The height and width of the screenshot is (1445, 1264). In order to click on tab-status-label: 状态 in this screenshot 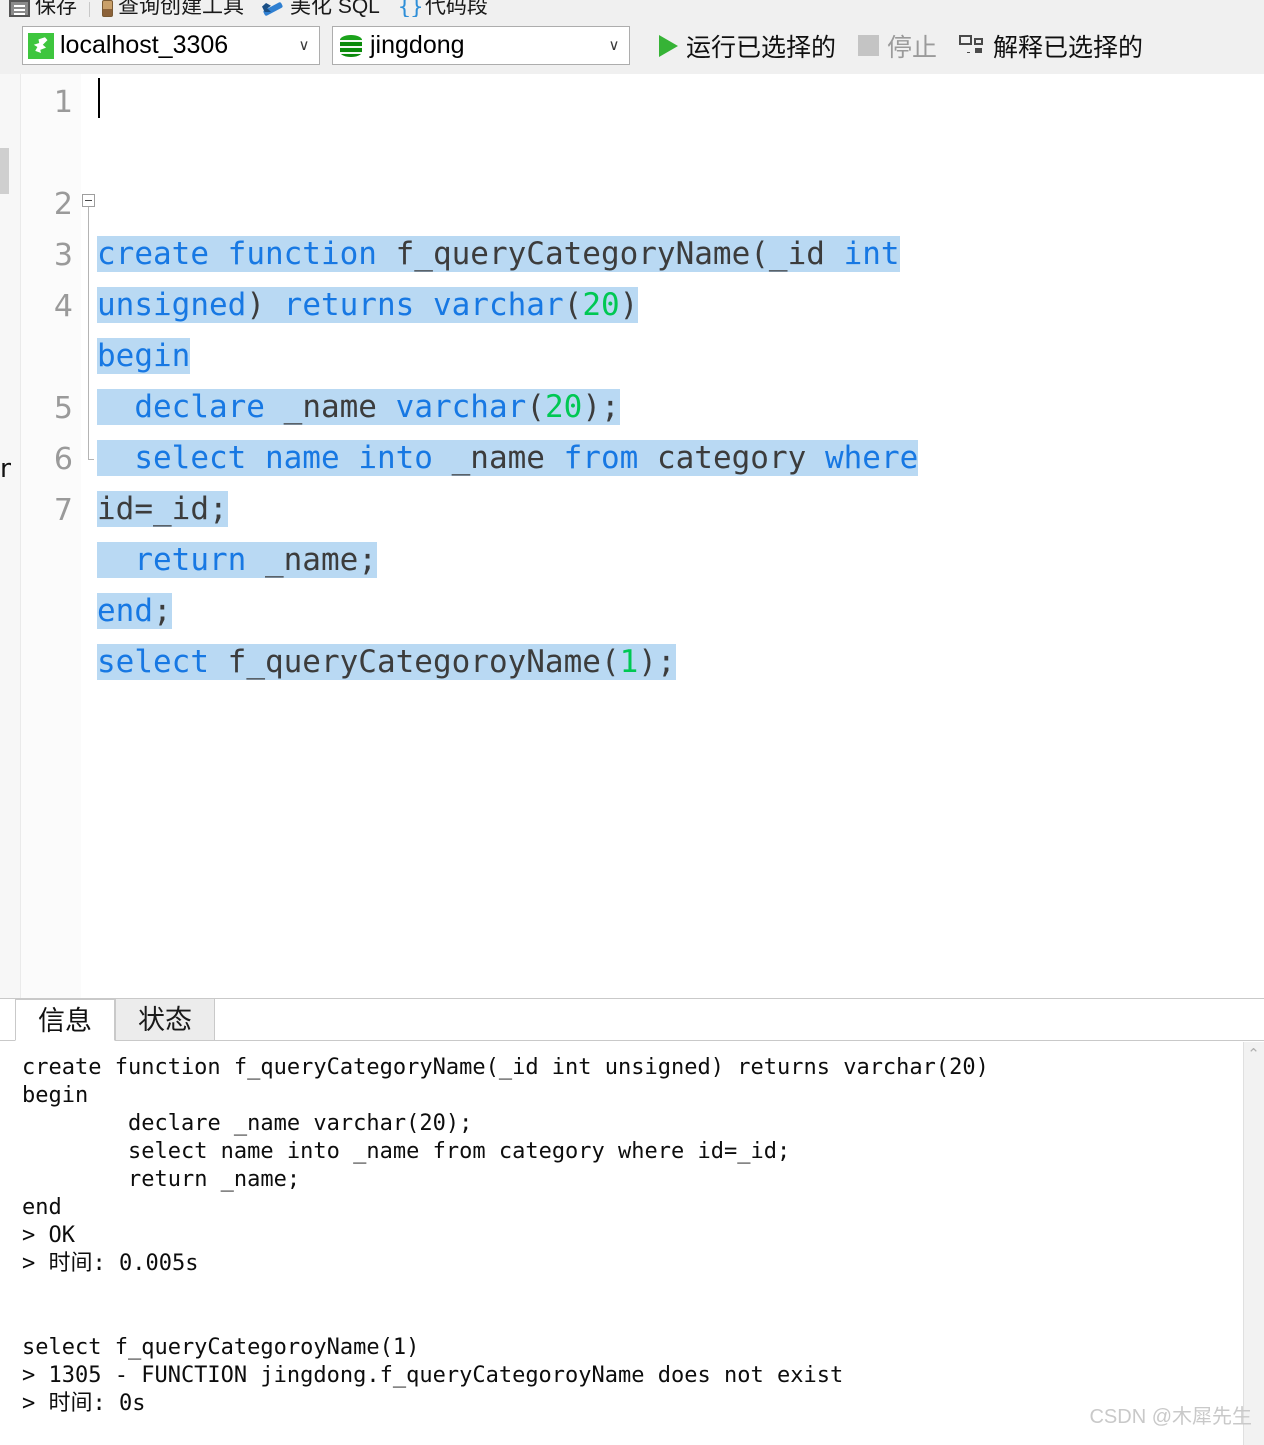, I will do `click(165, 1020)`.